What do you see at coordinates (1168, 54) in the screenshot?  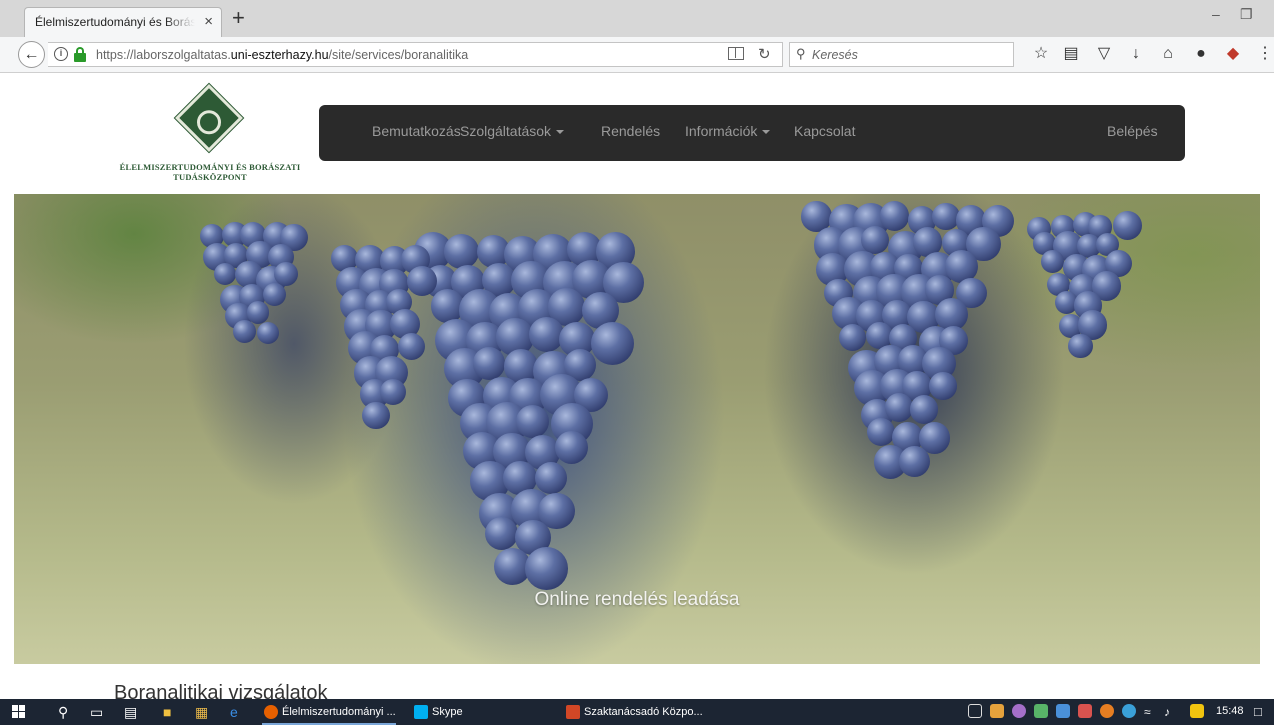 I see `home-icon: ⌂` at bounding box center [1168, 54].